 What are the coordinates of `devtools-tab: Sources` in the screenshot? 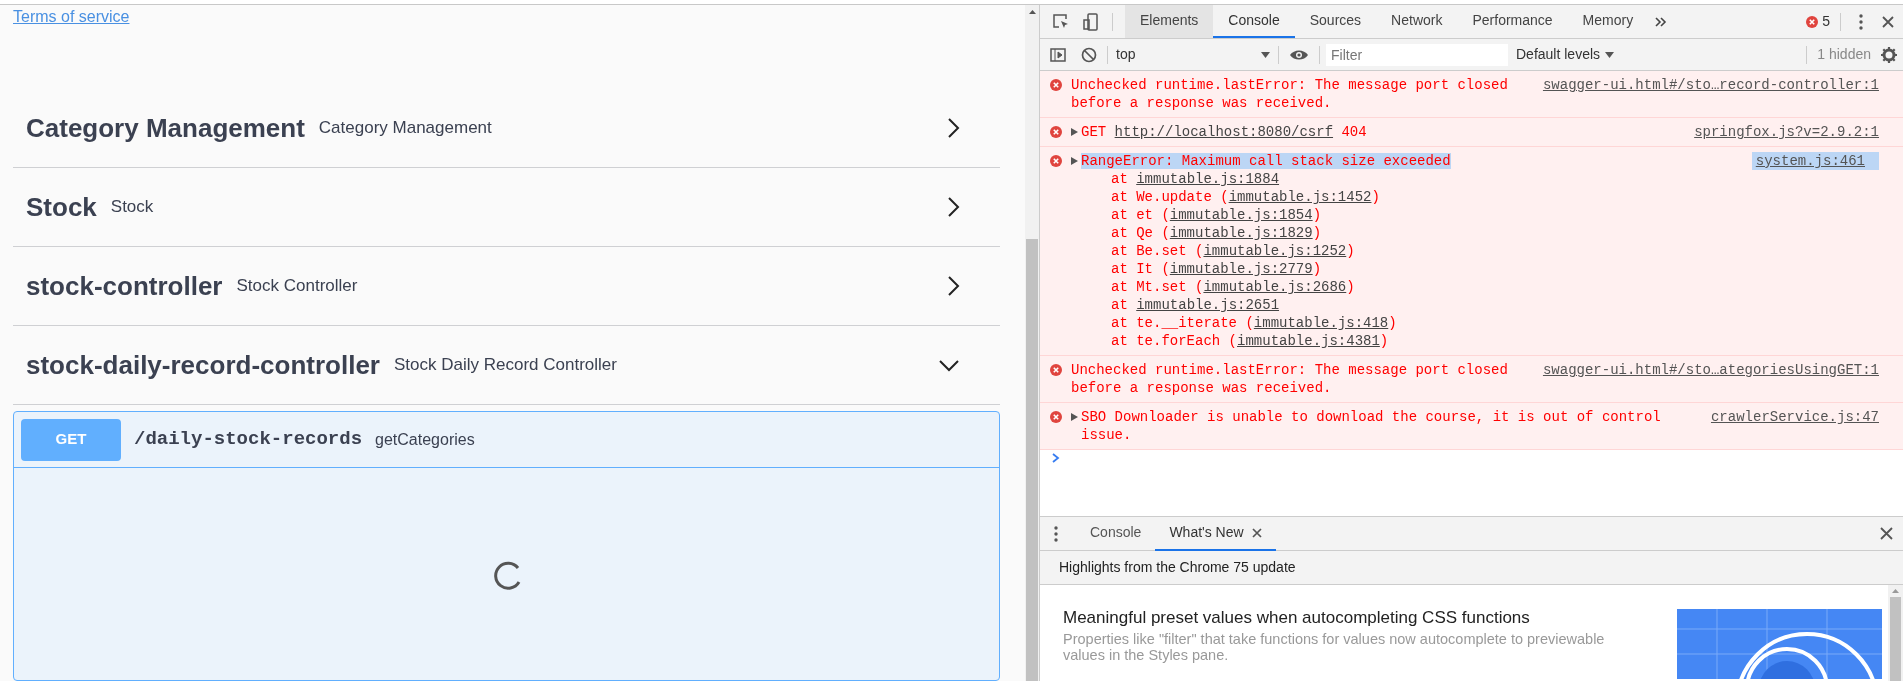 It's located at (1335, 21).